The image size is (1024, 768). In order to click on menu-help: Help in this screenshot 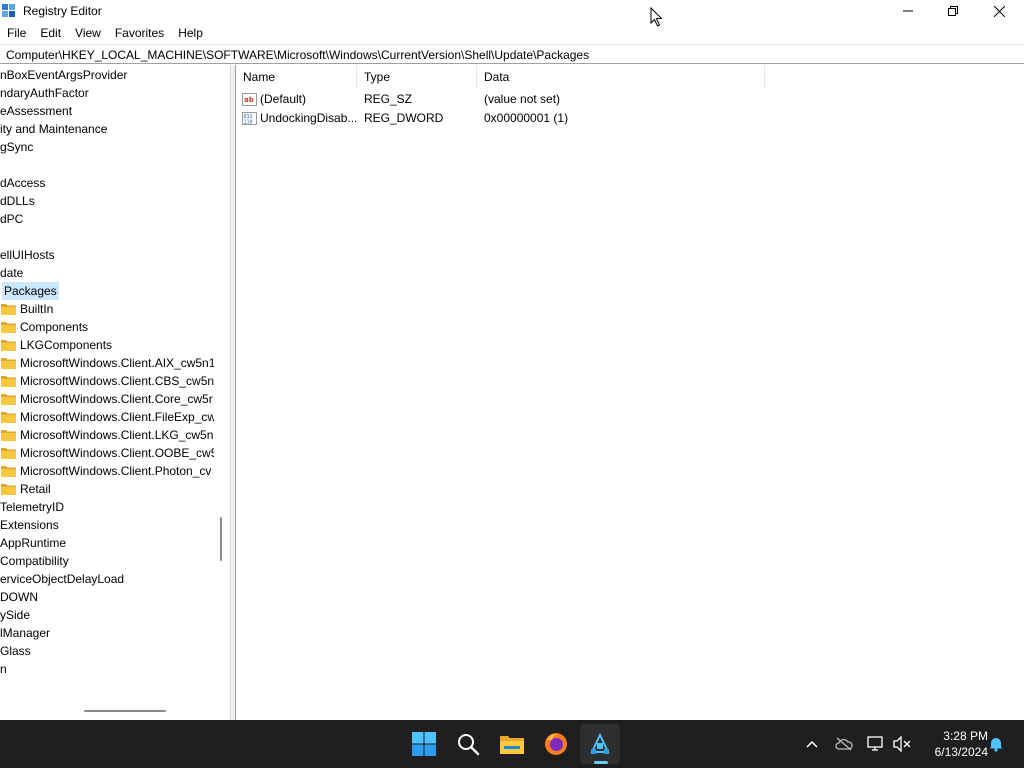, I will do `click(190, 33)`.